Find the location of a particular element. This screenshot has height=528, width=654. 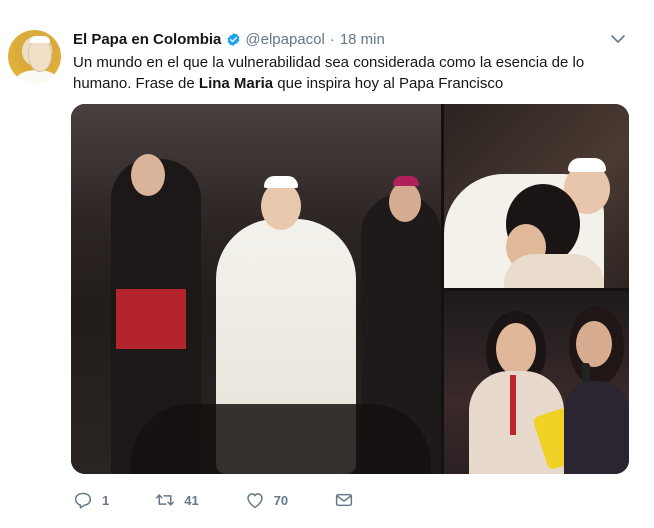

direct-message-button is located at coordinates (348, 500).